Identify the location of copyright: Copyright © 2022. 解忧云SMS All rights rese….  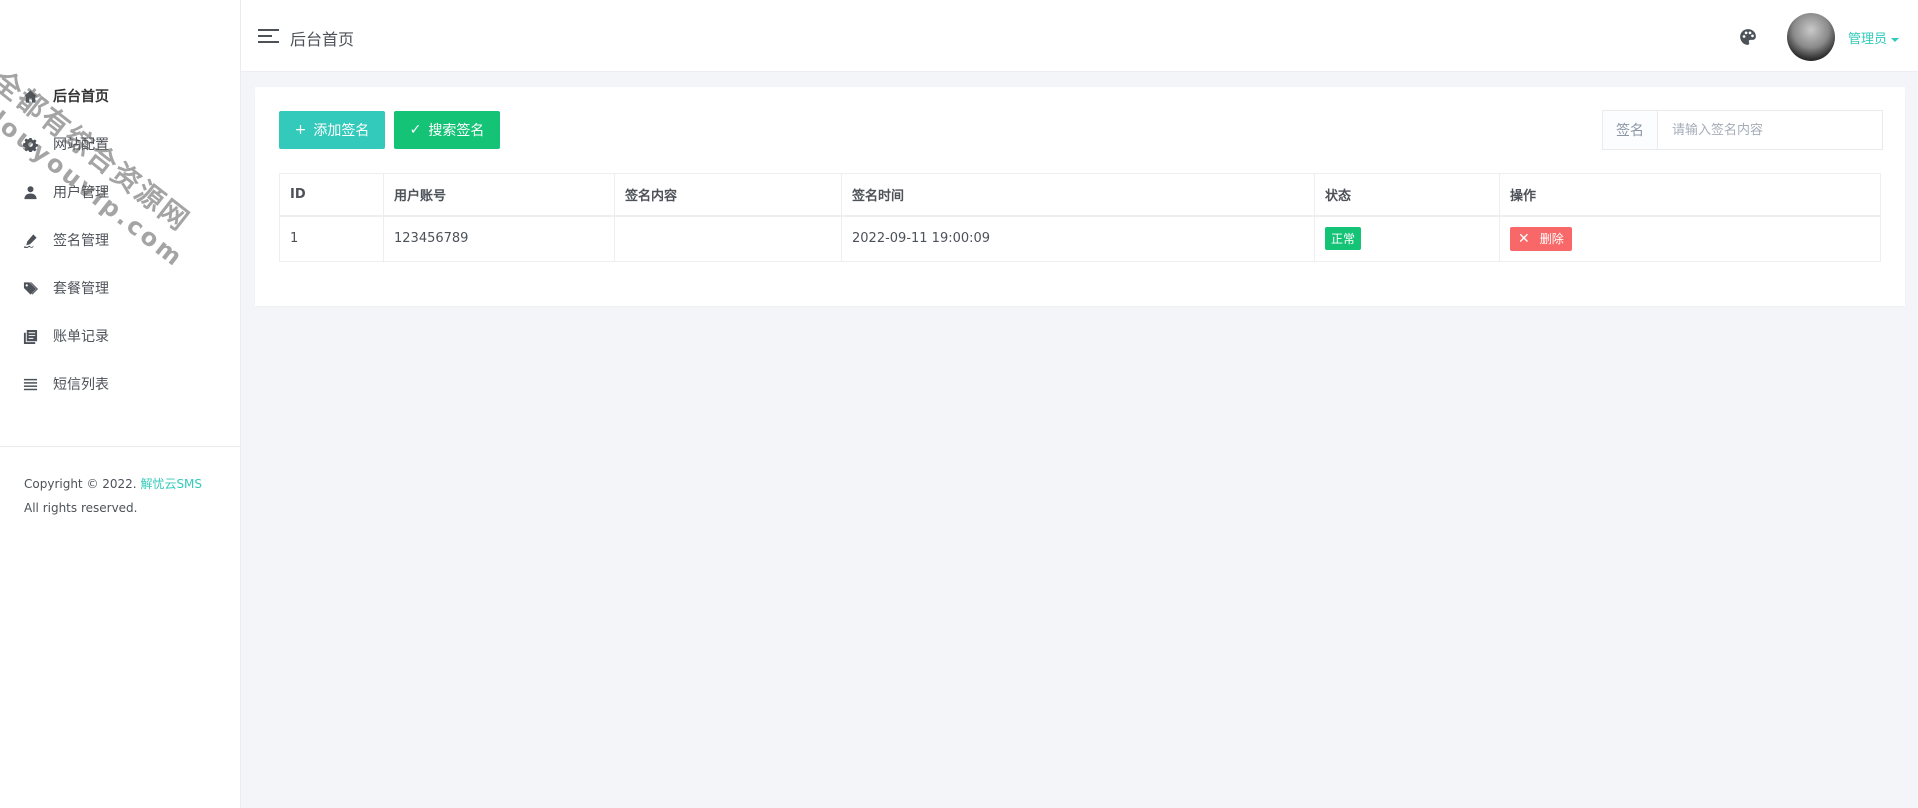
(113, 496).